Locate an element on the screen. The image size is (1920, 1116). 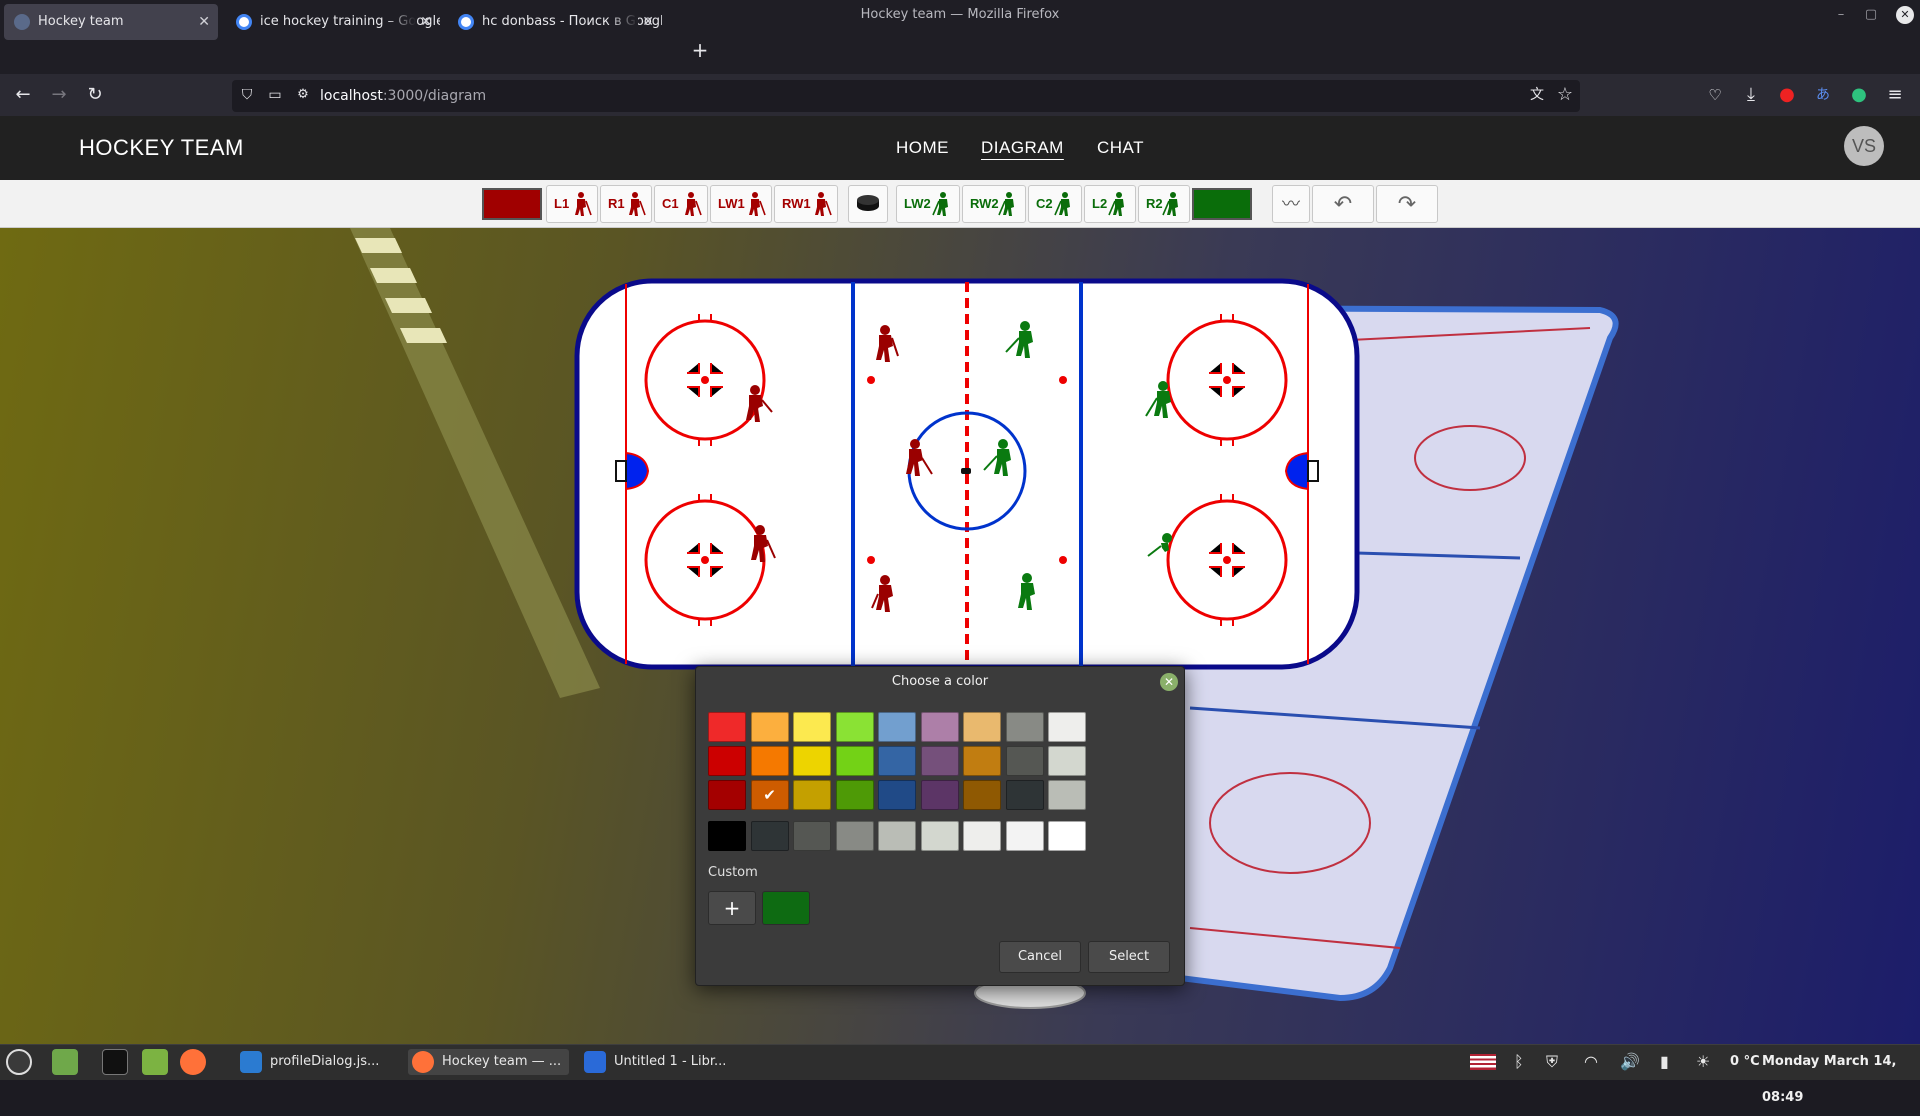
palette-color-c17d11 is located at coordinates (982, 761).